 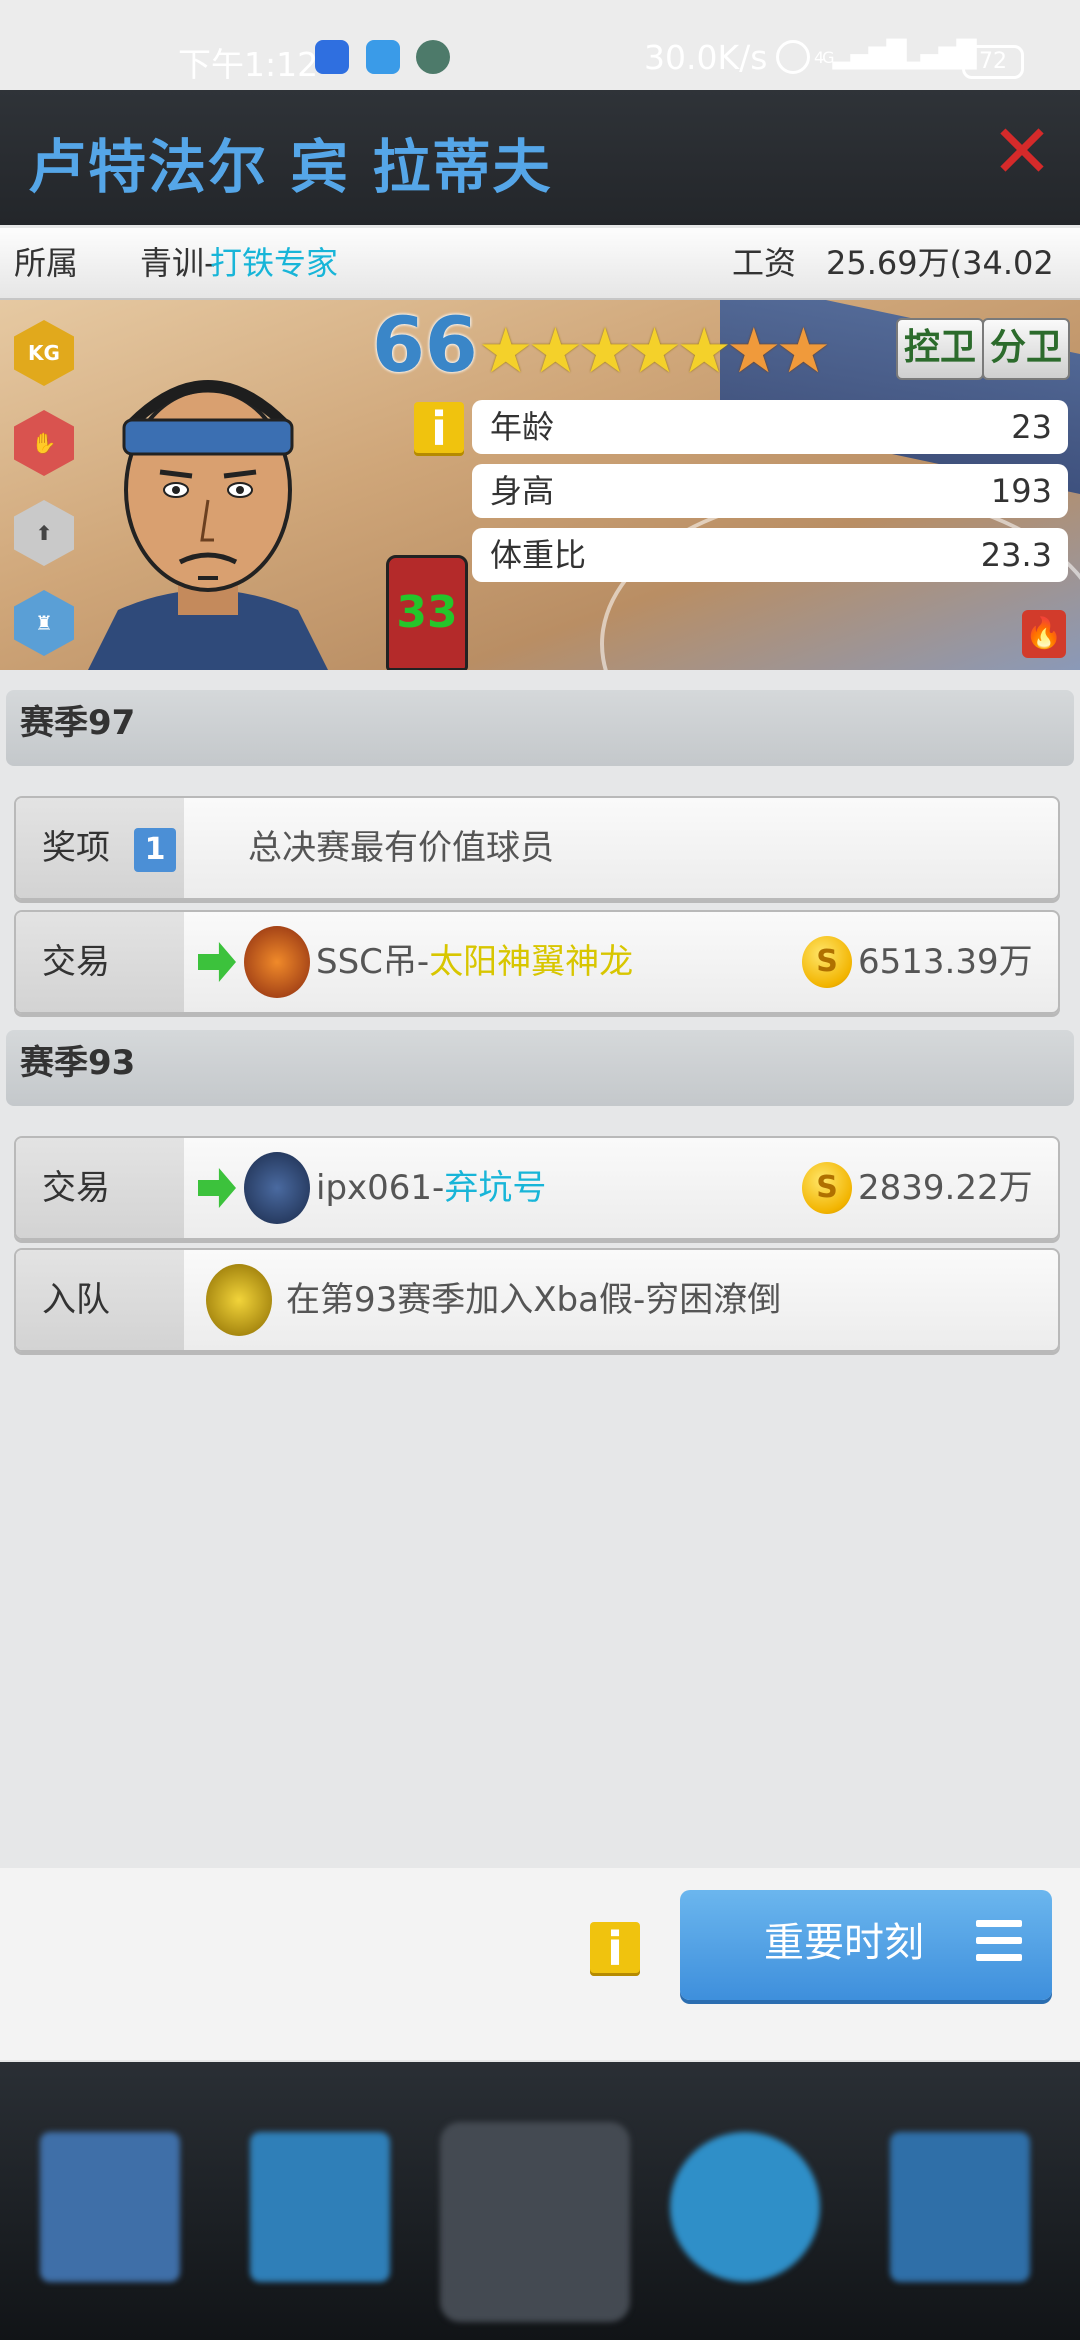 I want to click on season-header-93: 赛季93, so click(x=540, y=1068).